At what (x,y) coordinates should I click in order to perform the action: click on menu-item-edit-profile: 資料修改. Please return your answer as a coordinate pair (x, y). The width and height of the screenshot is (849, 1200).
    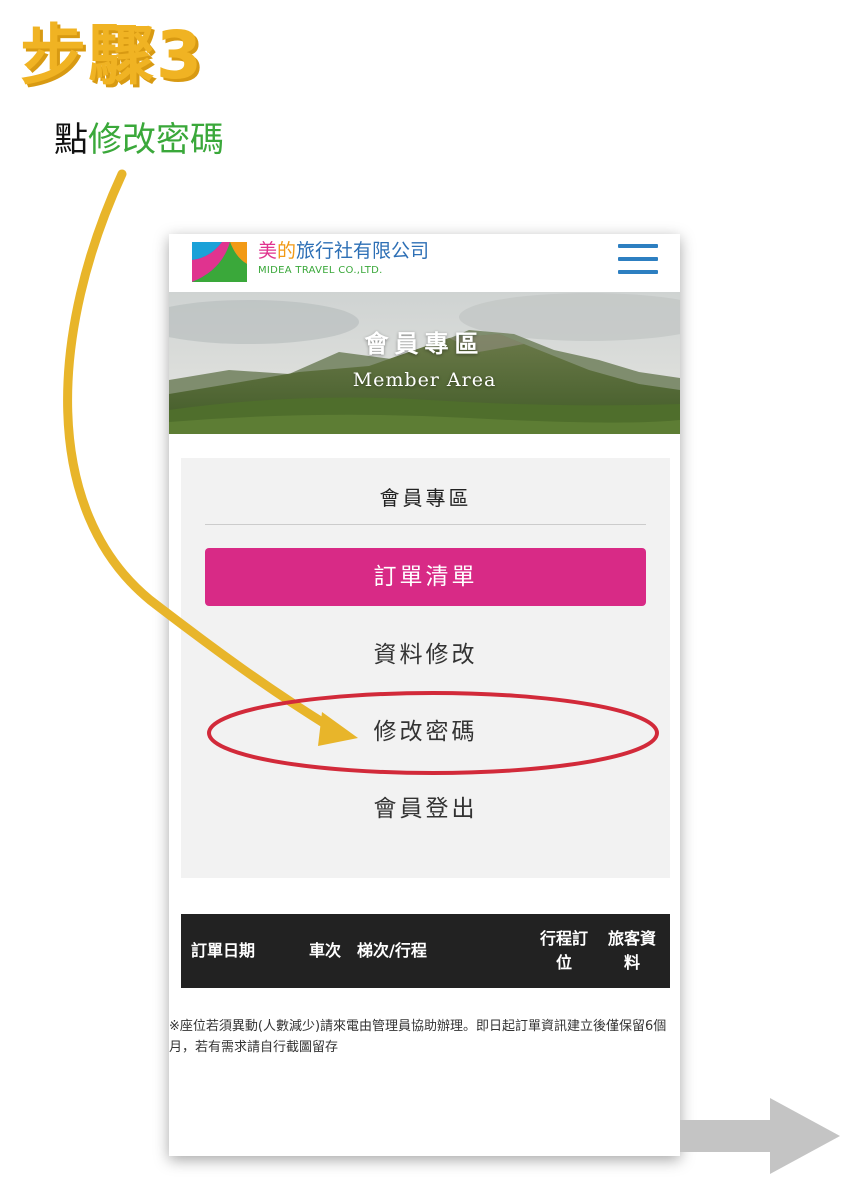
    Looking at the image, I should click on (425, 655).